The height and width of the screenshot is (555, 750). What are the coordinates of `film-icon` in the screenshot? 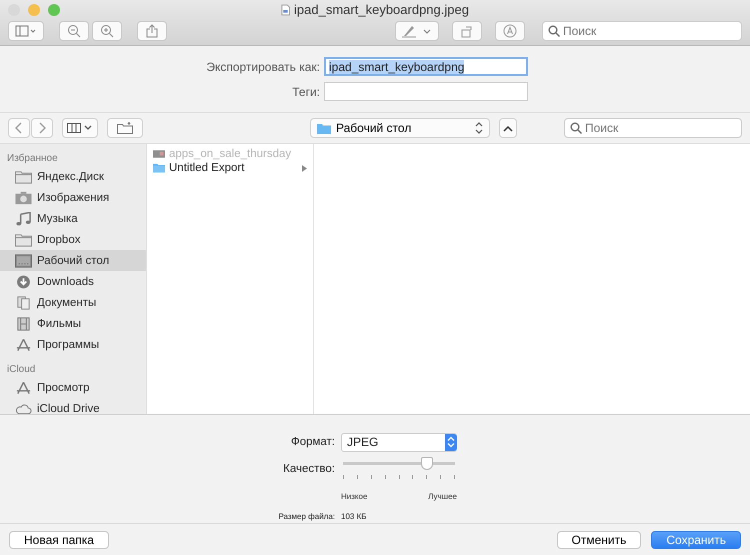 It's located at (23, 323).